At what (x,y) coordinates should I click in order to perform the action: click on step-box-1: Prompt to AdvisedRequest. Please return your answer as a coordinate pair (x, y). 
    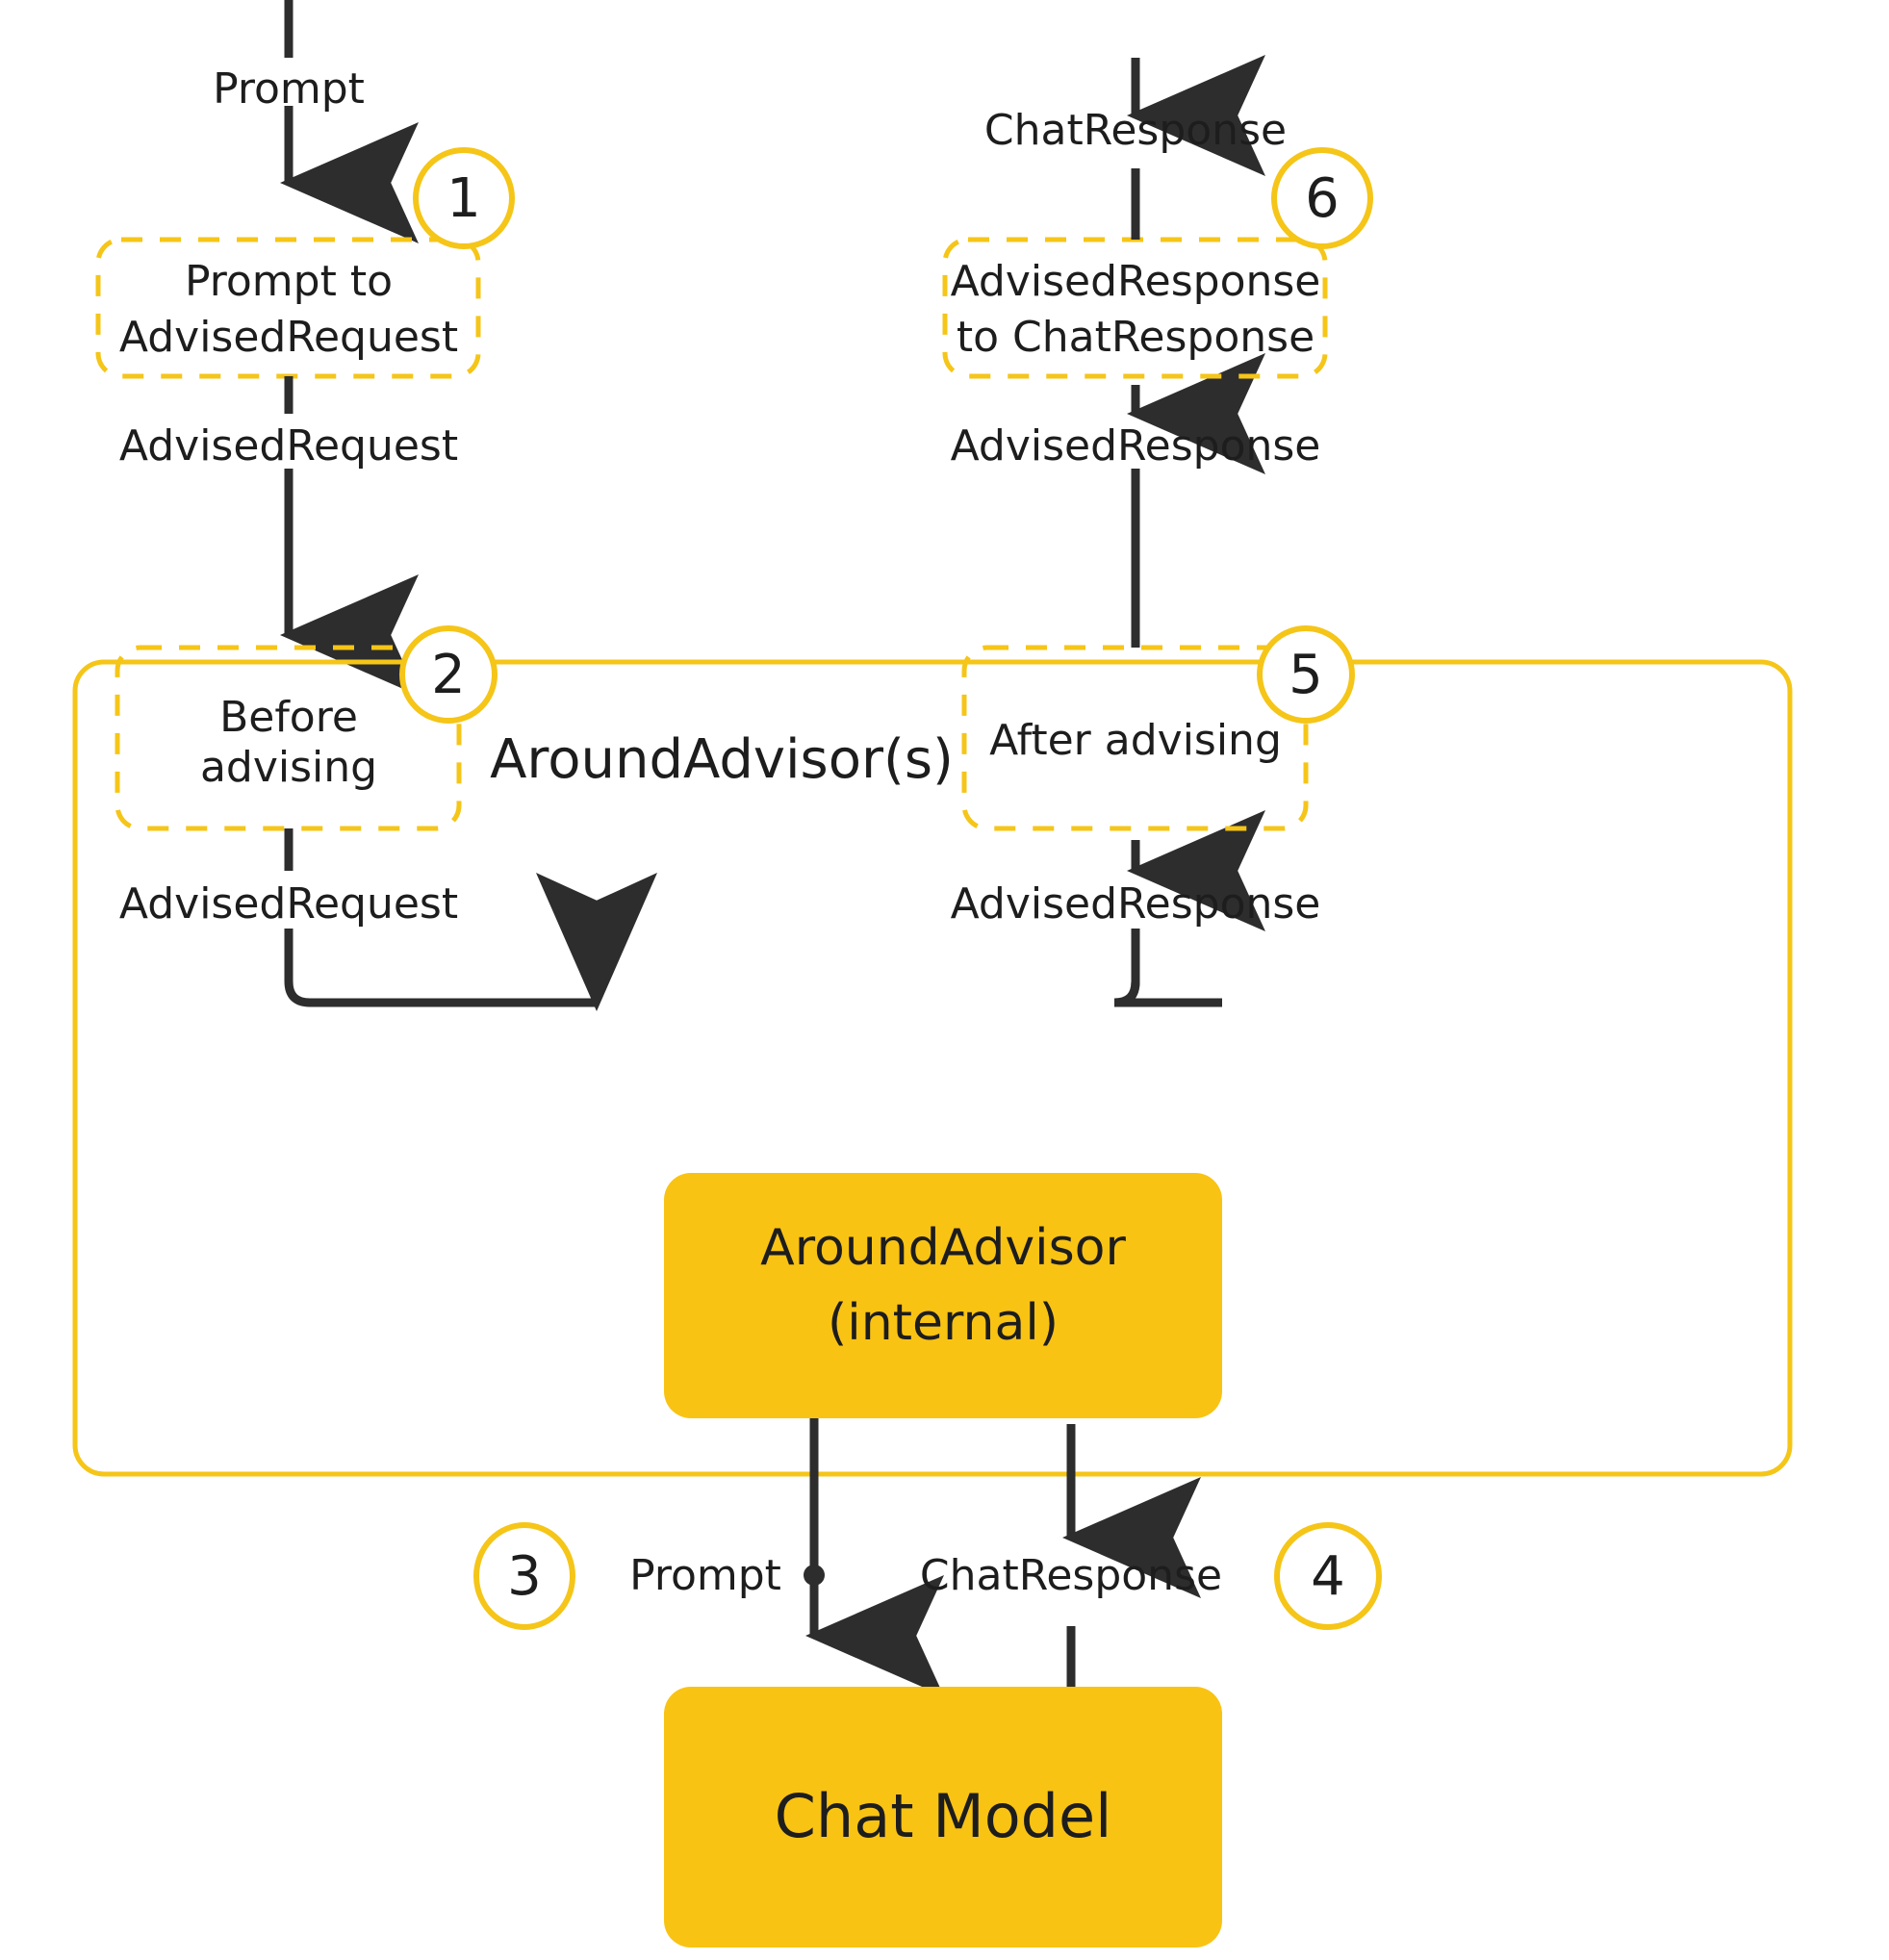
    Looking at the image, I should click on (288, 308).